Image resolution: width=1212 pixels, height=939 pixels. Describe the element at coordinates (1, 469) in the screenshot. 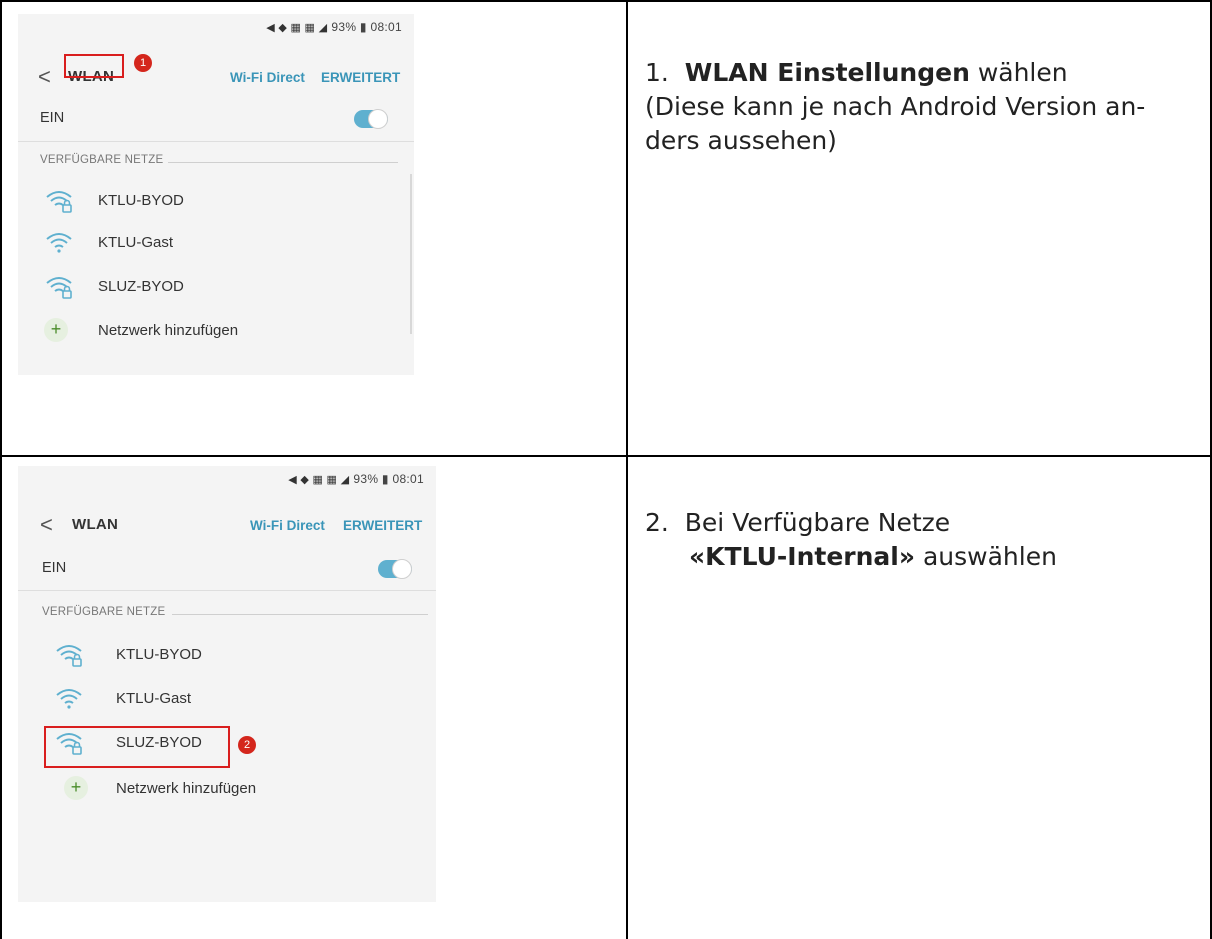

I see `table-border-left` at that location.